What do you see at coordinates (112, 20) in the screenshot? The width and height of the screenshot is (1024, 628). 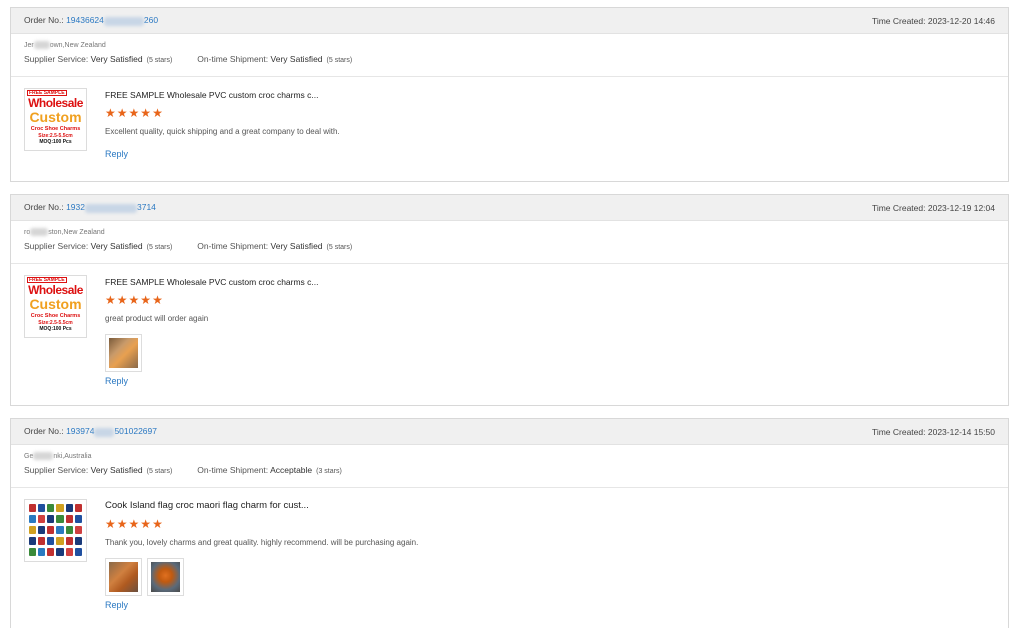 I see `order-number-link: 19436624 260` at bounding box center [112, 20].